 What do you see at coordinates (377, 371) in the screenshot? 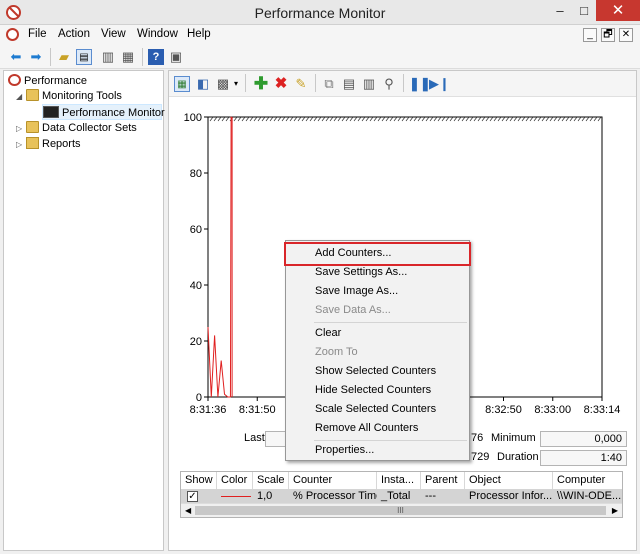
I see `menu-item-show-selected-counters: Show Selected Counters` at bounding box center [377, 371].